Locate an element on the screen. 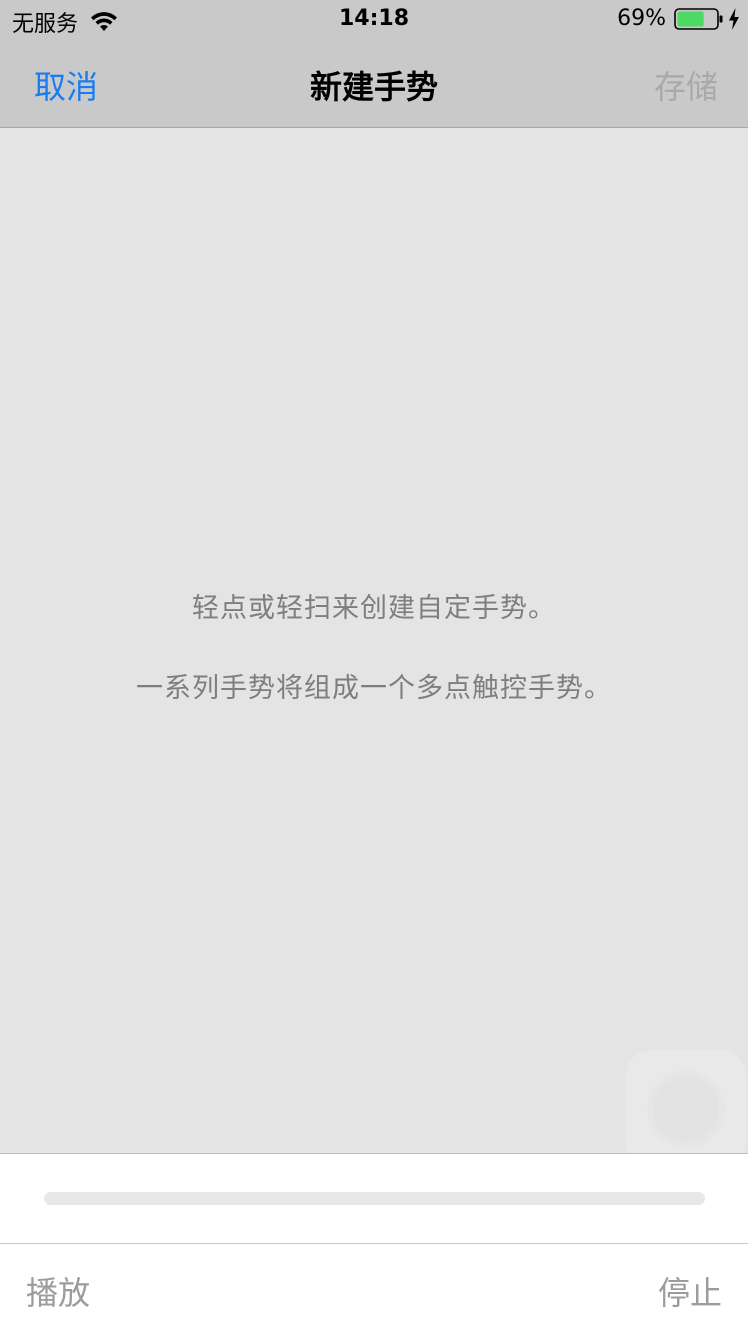  battery-percent: 69% is located at coordinates (641, 18).